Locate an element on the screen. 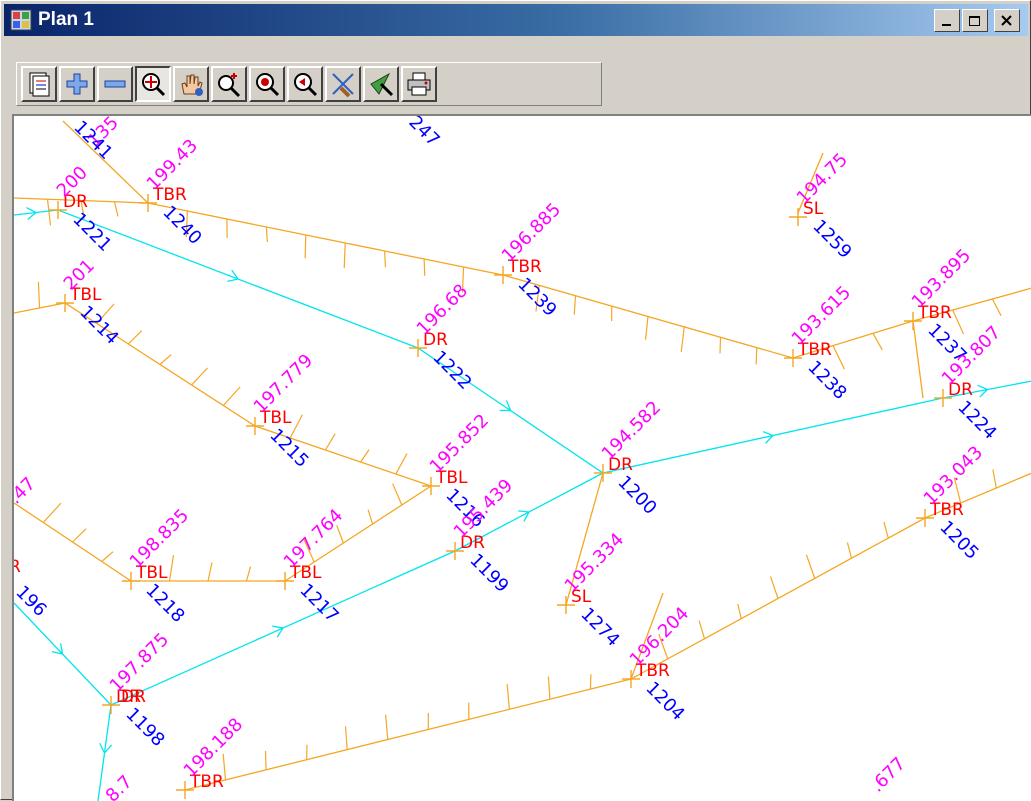 This screenshot has height=801, width=1031. zoom-out-button is located at coordinates (115, 84).